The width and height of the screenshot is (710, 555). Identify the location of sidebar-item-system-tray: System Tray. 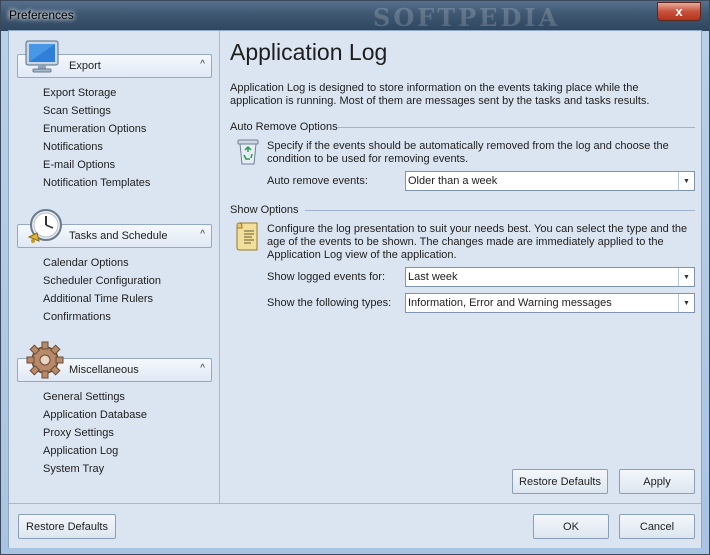
(73, 469).